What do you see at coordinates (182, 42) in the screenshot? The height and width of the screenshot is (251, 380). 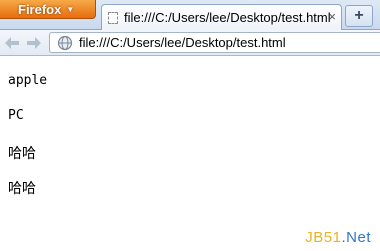 I see `url-text: file:///C:/Users/lee/Desktop/test.html` at bounding box center [182, 42].